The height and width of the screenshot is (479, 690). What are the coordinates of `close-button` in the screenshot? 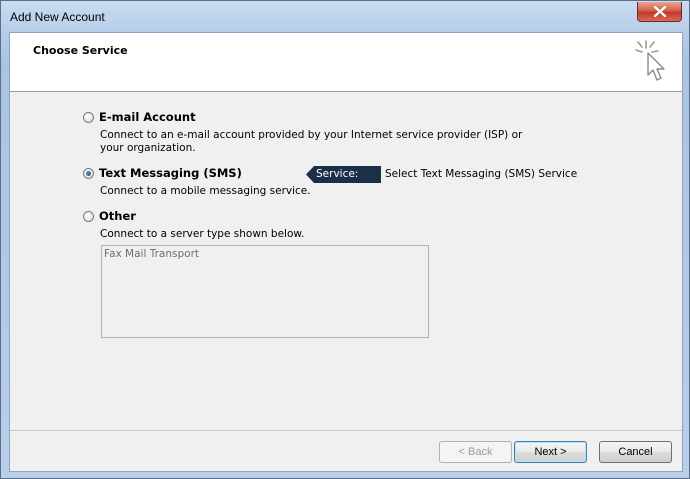 It's located at (659, 12).